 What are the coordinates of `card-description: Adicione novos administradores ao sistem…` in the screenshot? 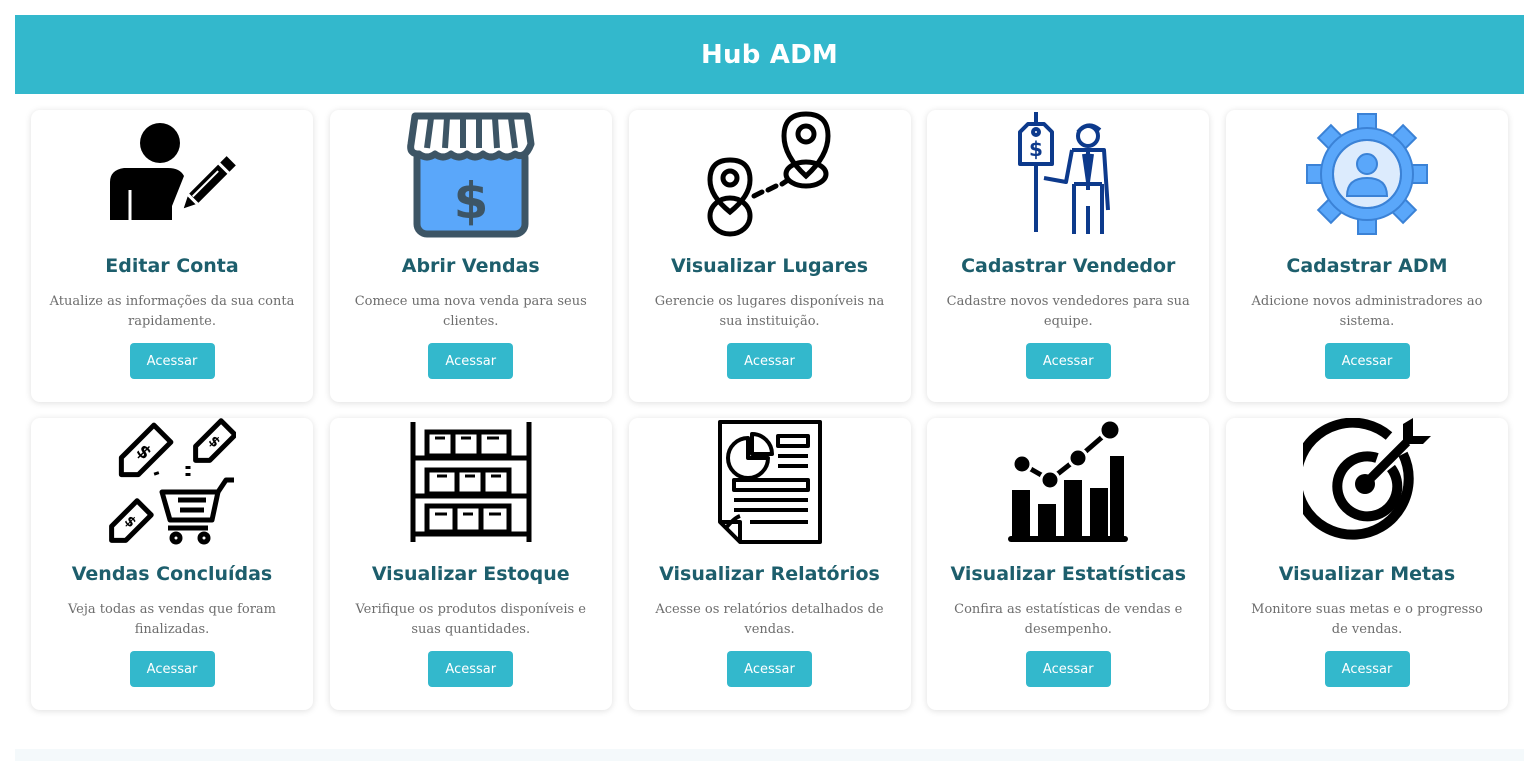 It's located at (1367, 311).